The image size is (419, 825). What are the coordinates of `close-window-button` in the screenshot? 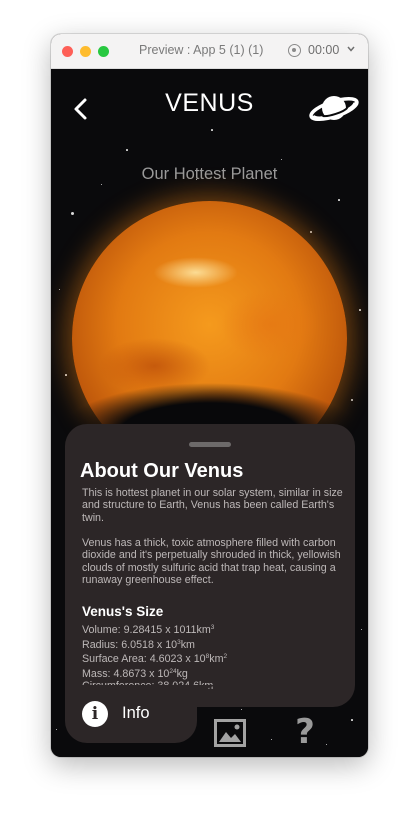 It's located at (67, 51).